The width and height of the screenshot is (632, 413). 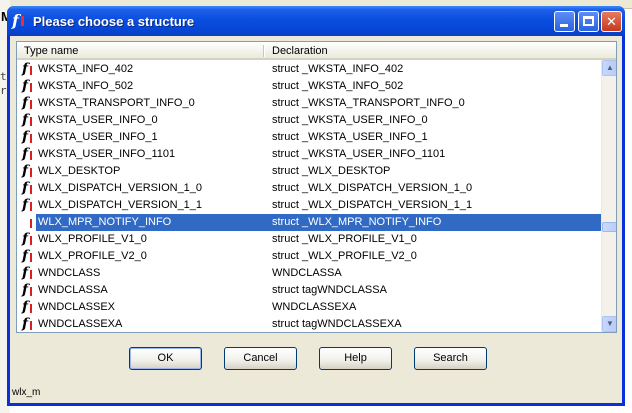 What do you see at coordinates (260, 358) in the screenshot?
I see `cancel-button: Cancel` at bounding box center [260, 358].